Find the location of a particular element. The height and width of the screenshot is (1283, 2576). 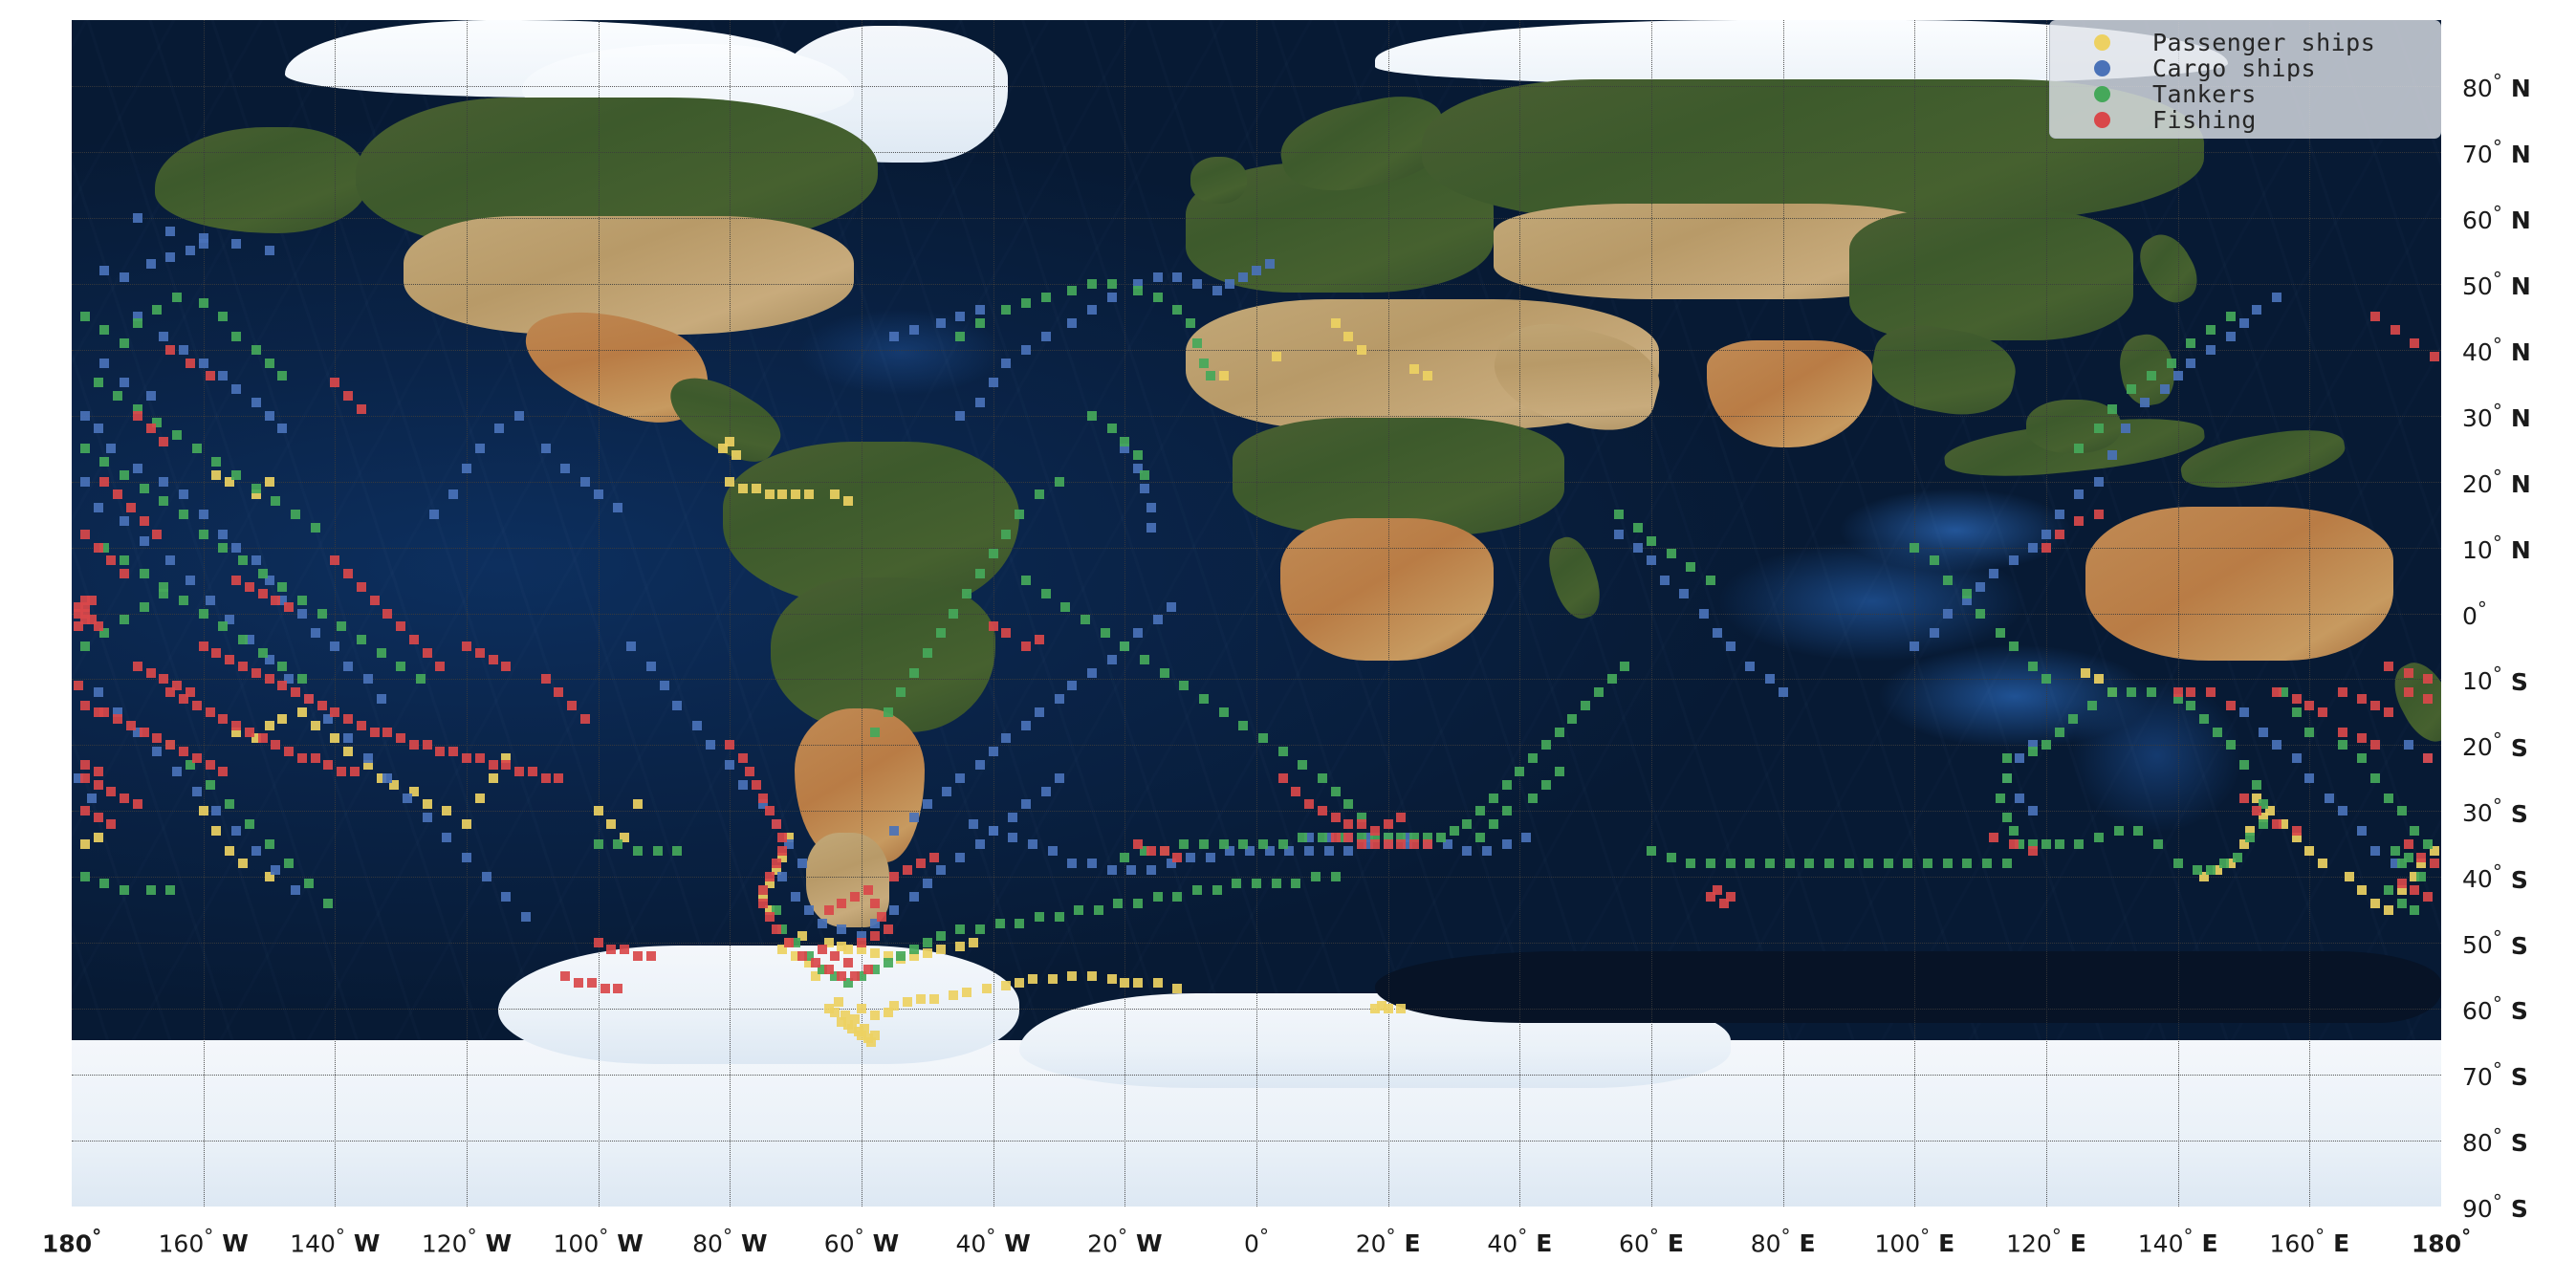

legend-item-passenger-ships: Passenger ships is located at coordinates (2245, 42).